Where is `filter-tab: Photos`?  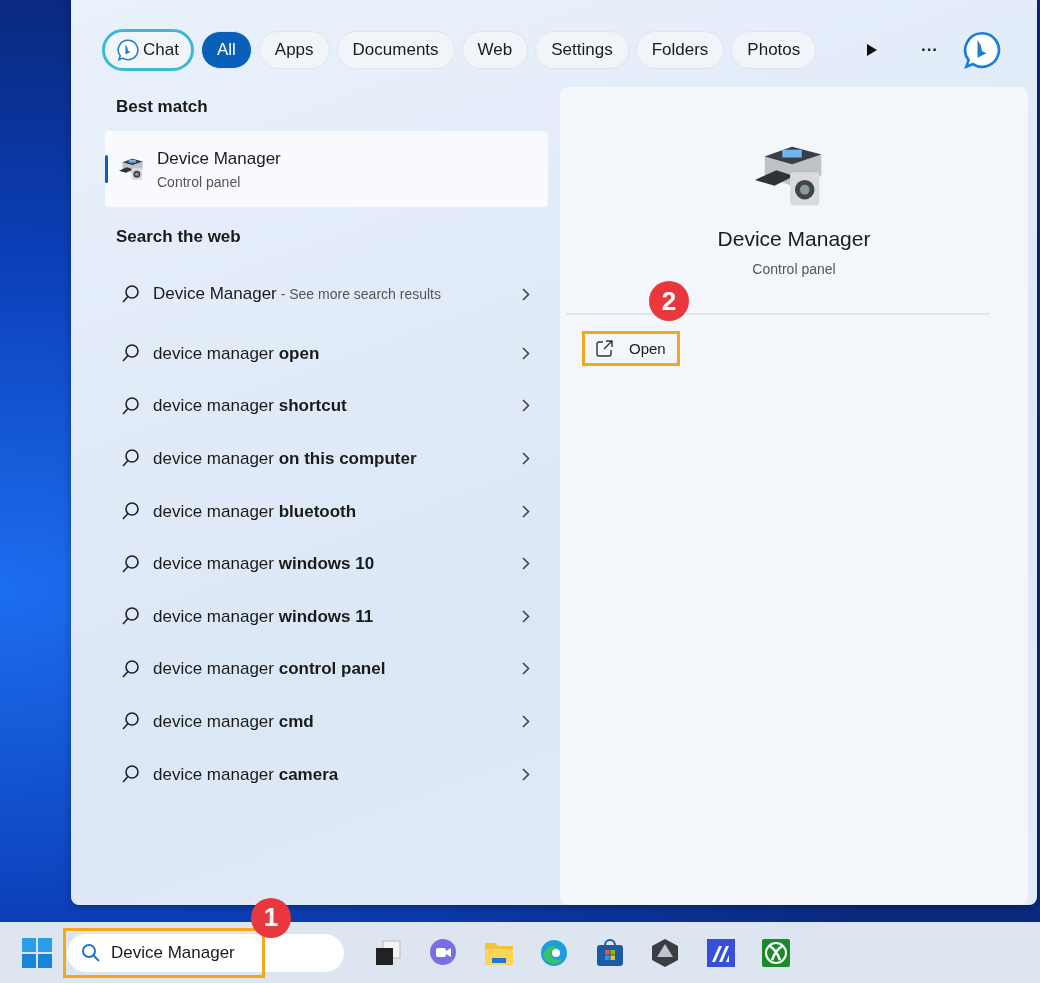
filter-tab: Photos is located at coordinates (774, 50).